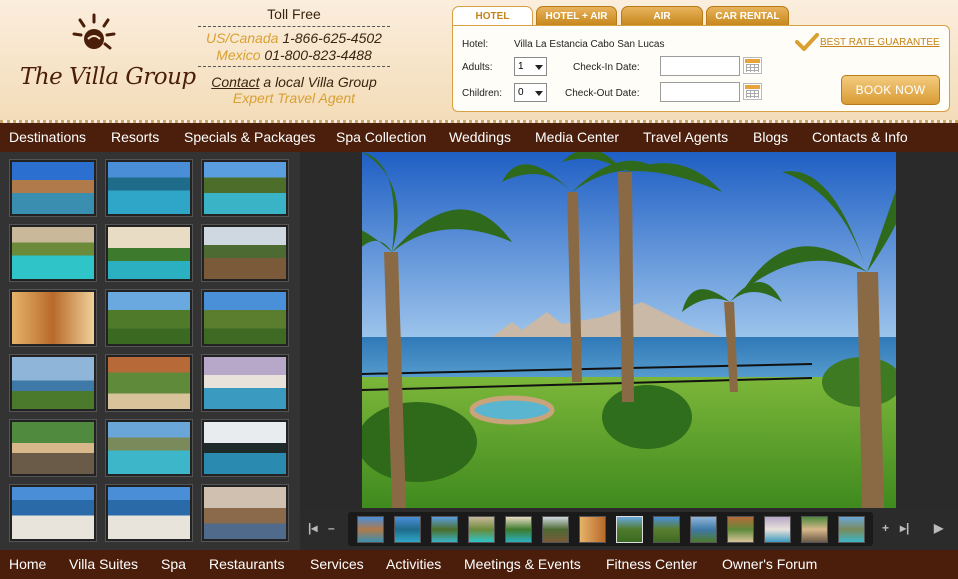 The height and width of the screenshot is (579, 958). Describe the element at coordinates (522, 564) in the screenshot. I see `nav-meetings-events: Meetings & Events` at that location.